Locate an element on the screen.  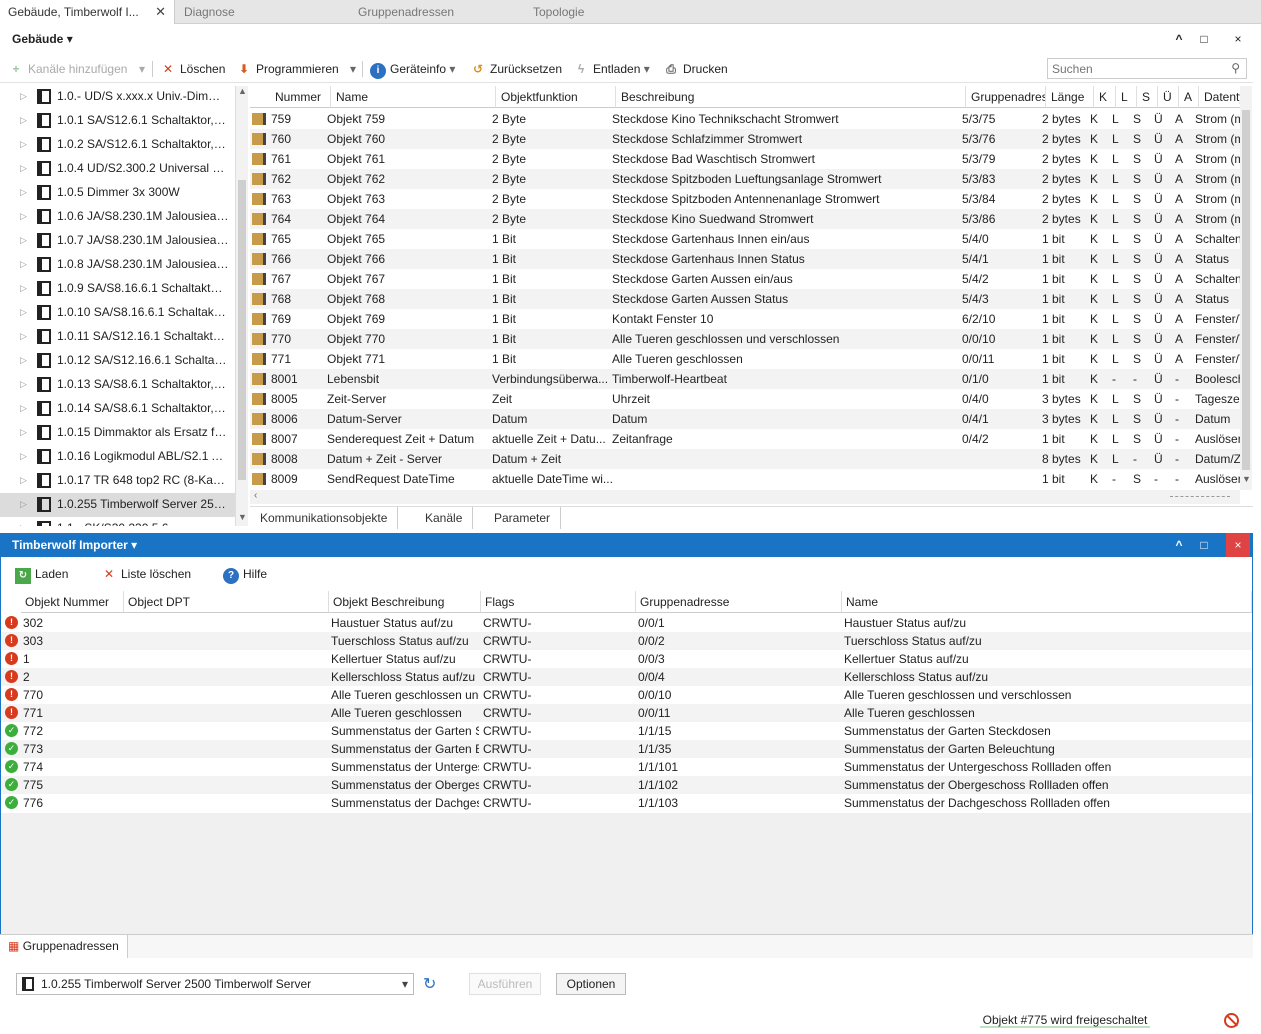
unload-button: ϟ Entladen ▾ is located at coordinates (611, 69).